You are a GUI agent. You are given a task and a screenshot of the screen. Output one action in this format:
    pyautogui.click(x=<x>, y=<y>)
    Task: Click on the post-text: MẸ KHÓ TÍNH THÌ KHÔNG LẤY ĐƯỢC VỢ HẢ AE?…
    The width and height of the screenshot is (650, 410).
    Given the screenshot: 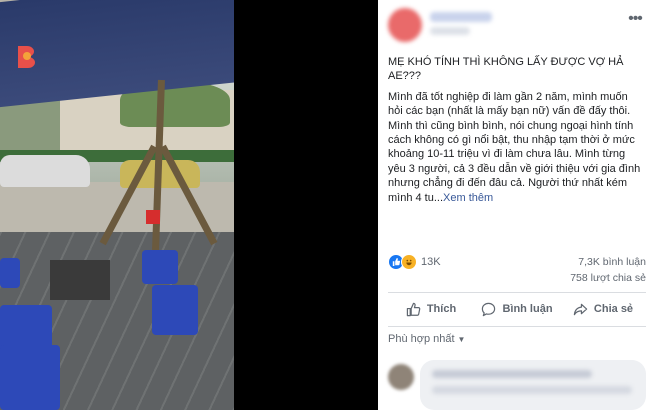 What is the action you would take?
    pyautogui.click(x=515, y=130)
    